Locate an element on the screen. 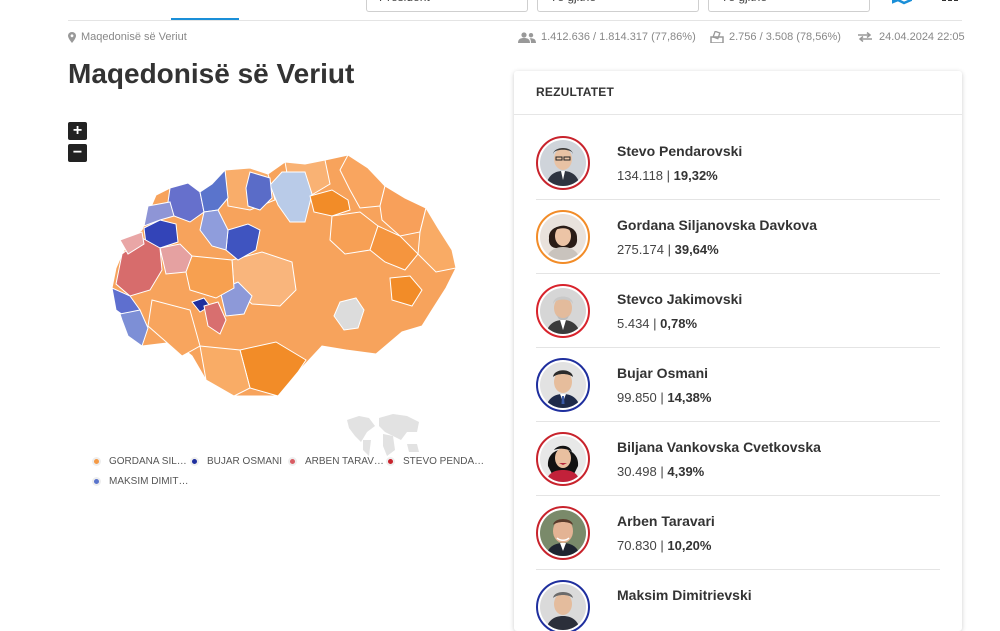  vote-count: 134.118 is located at coordinates (640, 175).